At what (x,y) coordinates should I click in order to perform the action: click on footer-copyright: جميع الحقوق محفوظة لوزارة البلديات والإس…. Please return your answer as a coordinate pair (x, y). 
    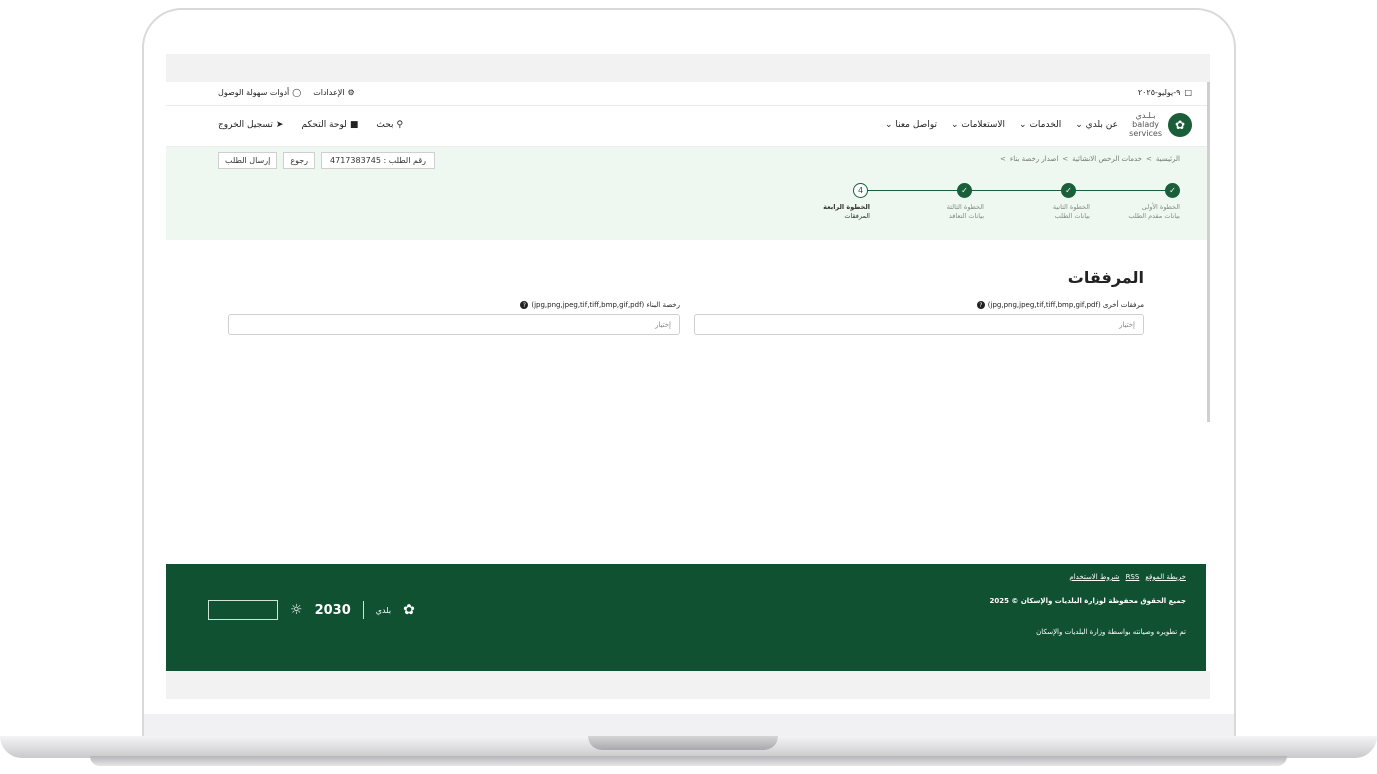
    Looking at the image, I should click on (1087, 601).